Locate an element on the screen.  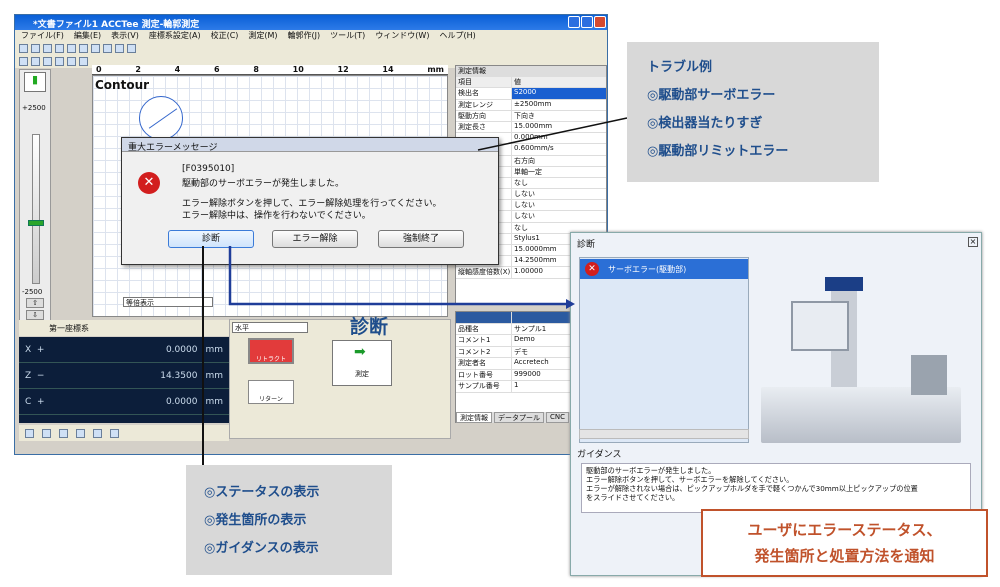
status-item: ◎発生箇所の表示 is located at coordinates (255, 520).